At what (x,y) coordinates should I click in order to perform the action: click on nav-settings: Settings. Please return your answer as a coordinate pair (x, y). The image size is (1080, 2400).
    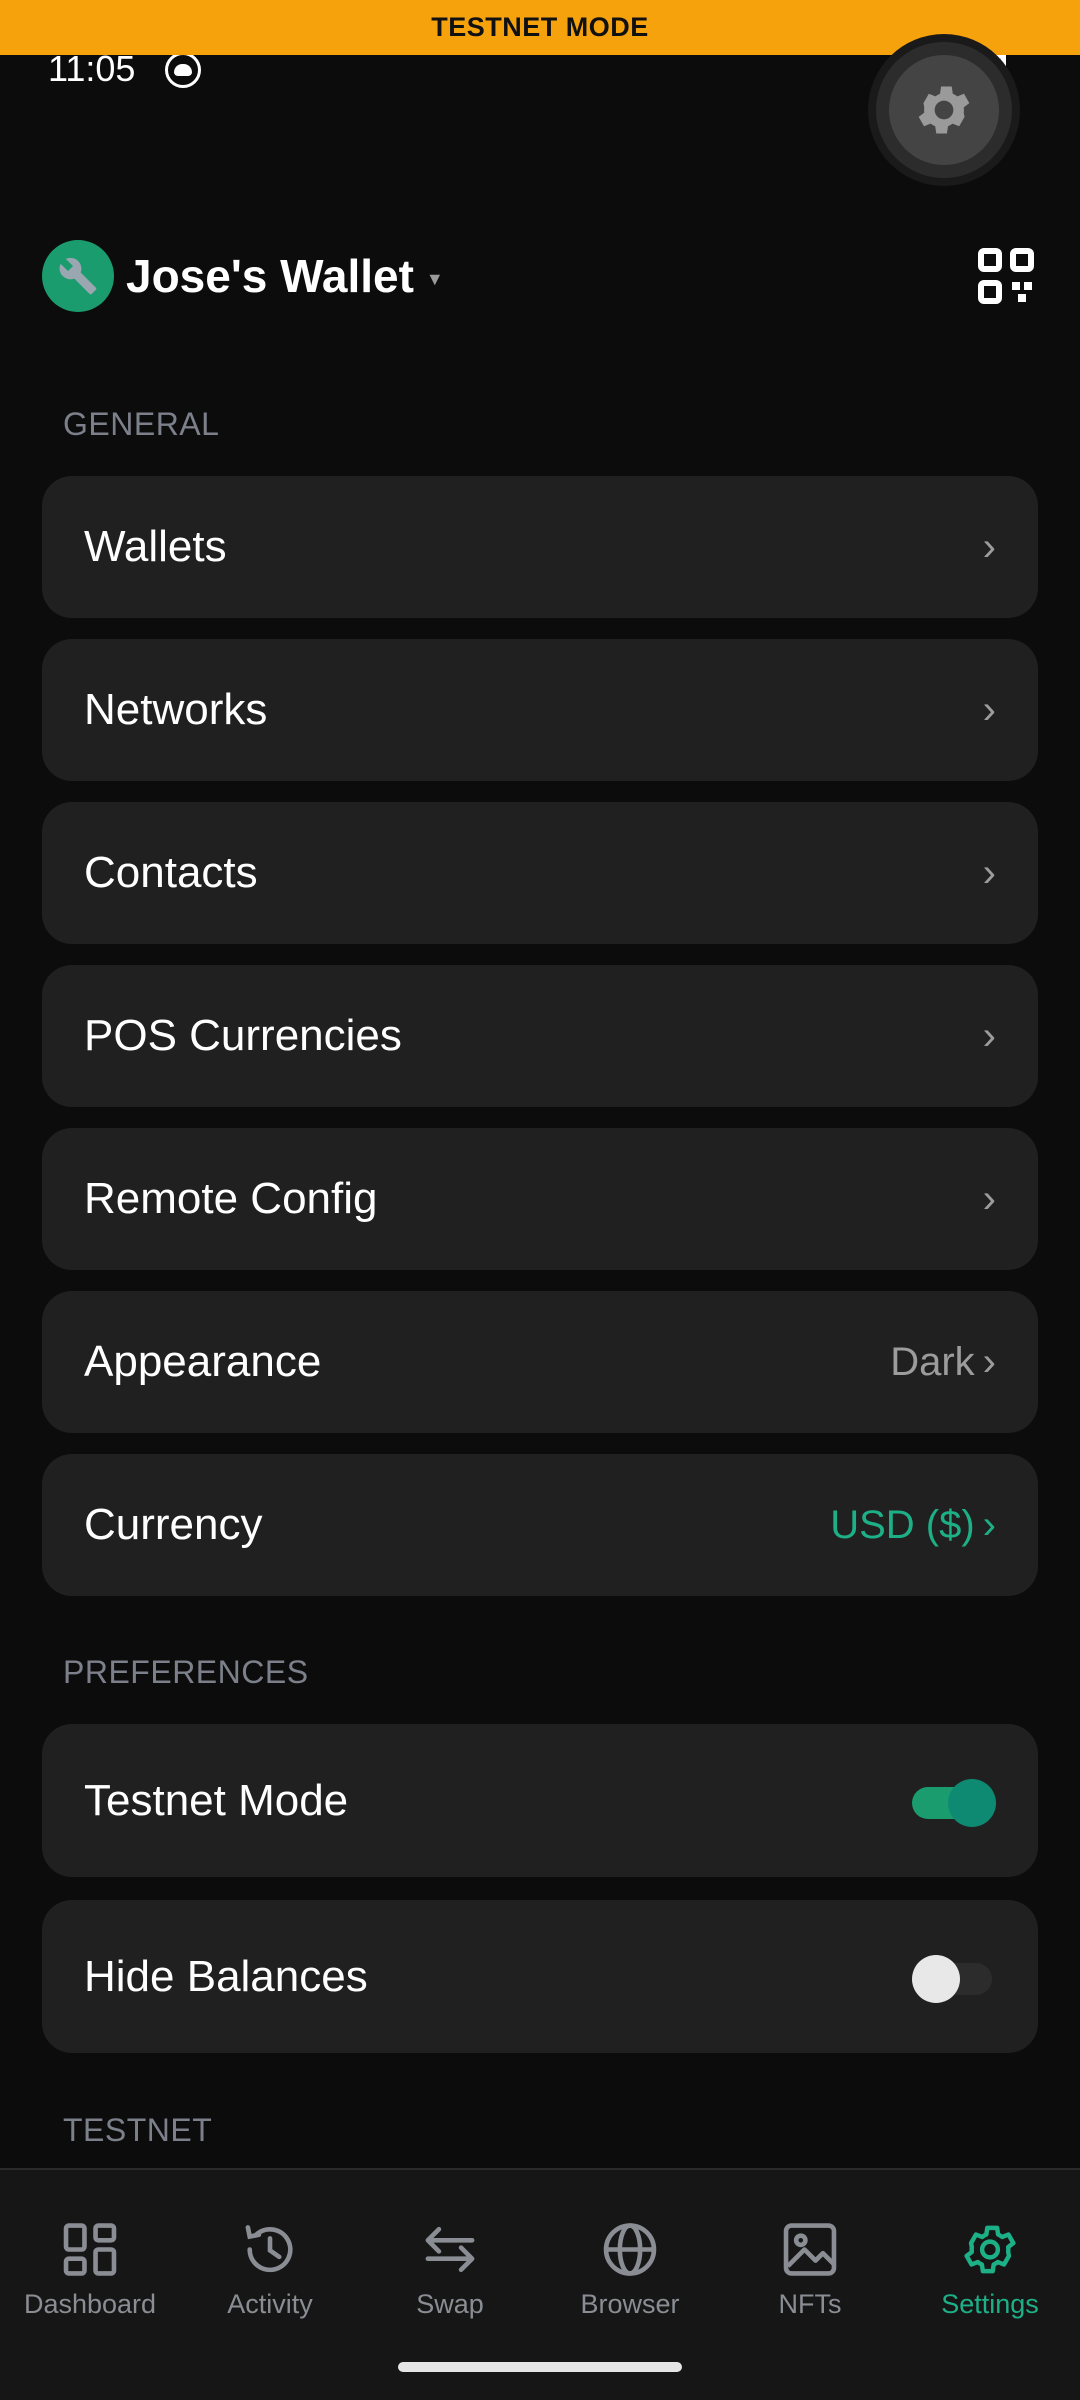
    Looking at the image, I should click on (990, 2245).